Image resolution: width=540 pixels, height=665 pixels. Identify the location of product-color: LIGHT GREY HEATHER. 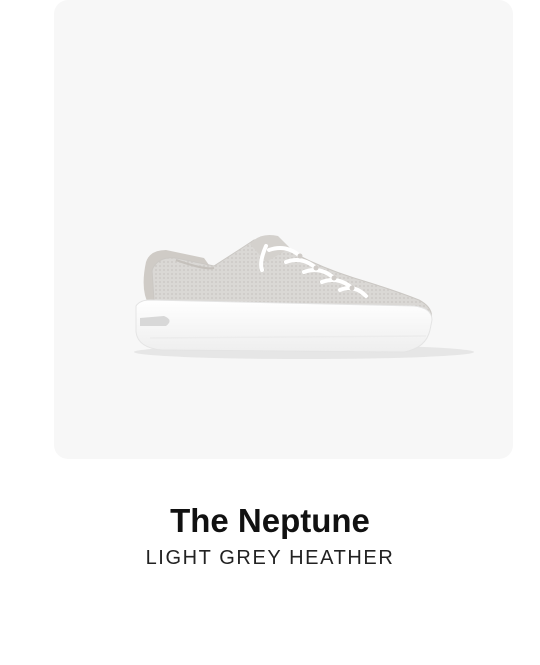
(270, 558).